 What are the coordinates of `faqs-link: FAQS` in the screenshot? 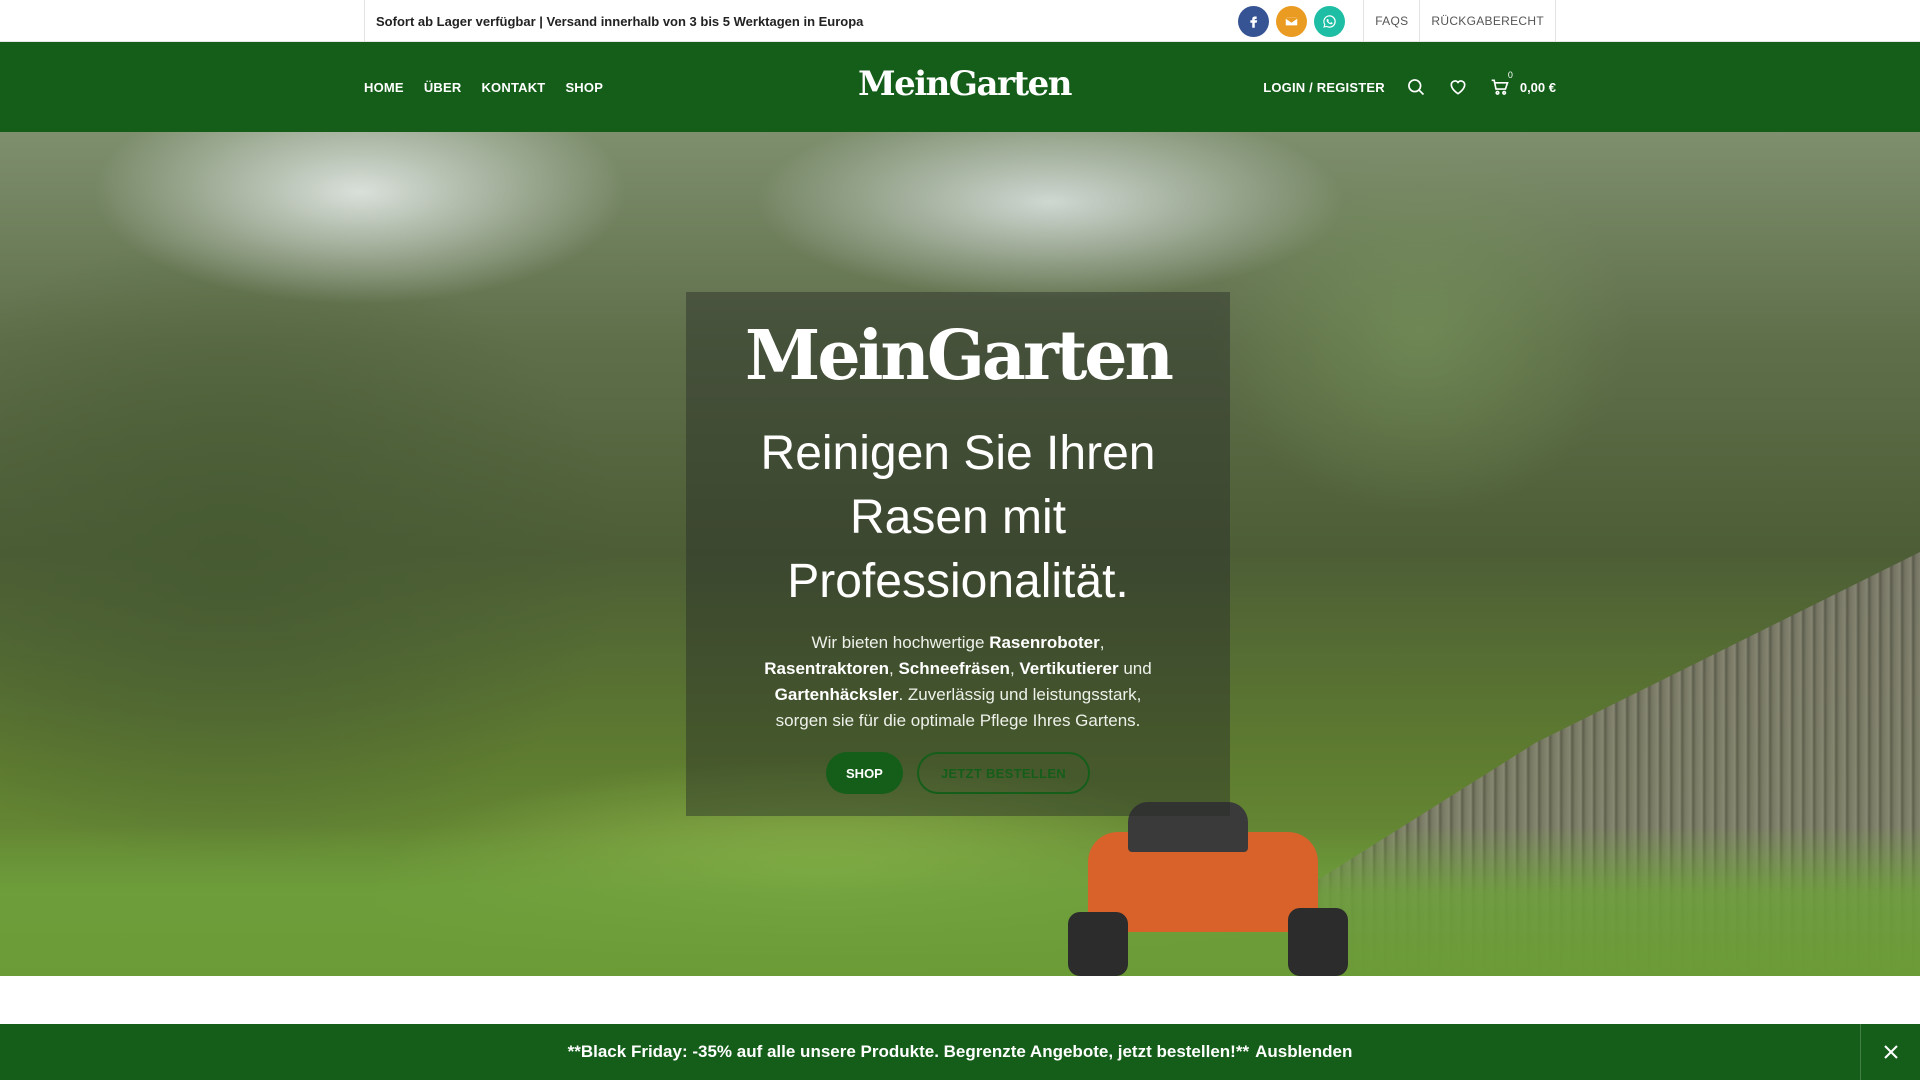 It's located at (1391, 21).